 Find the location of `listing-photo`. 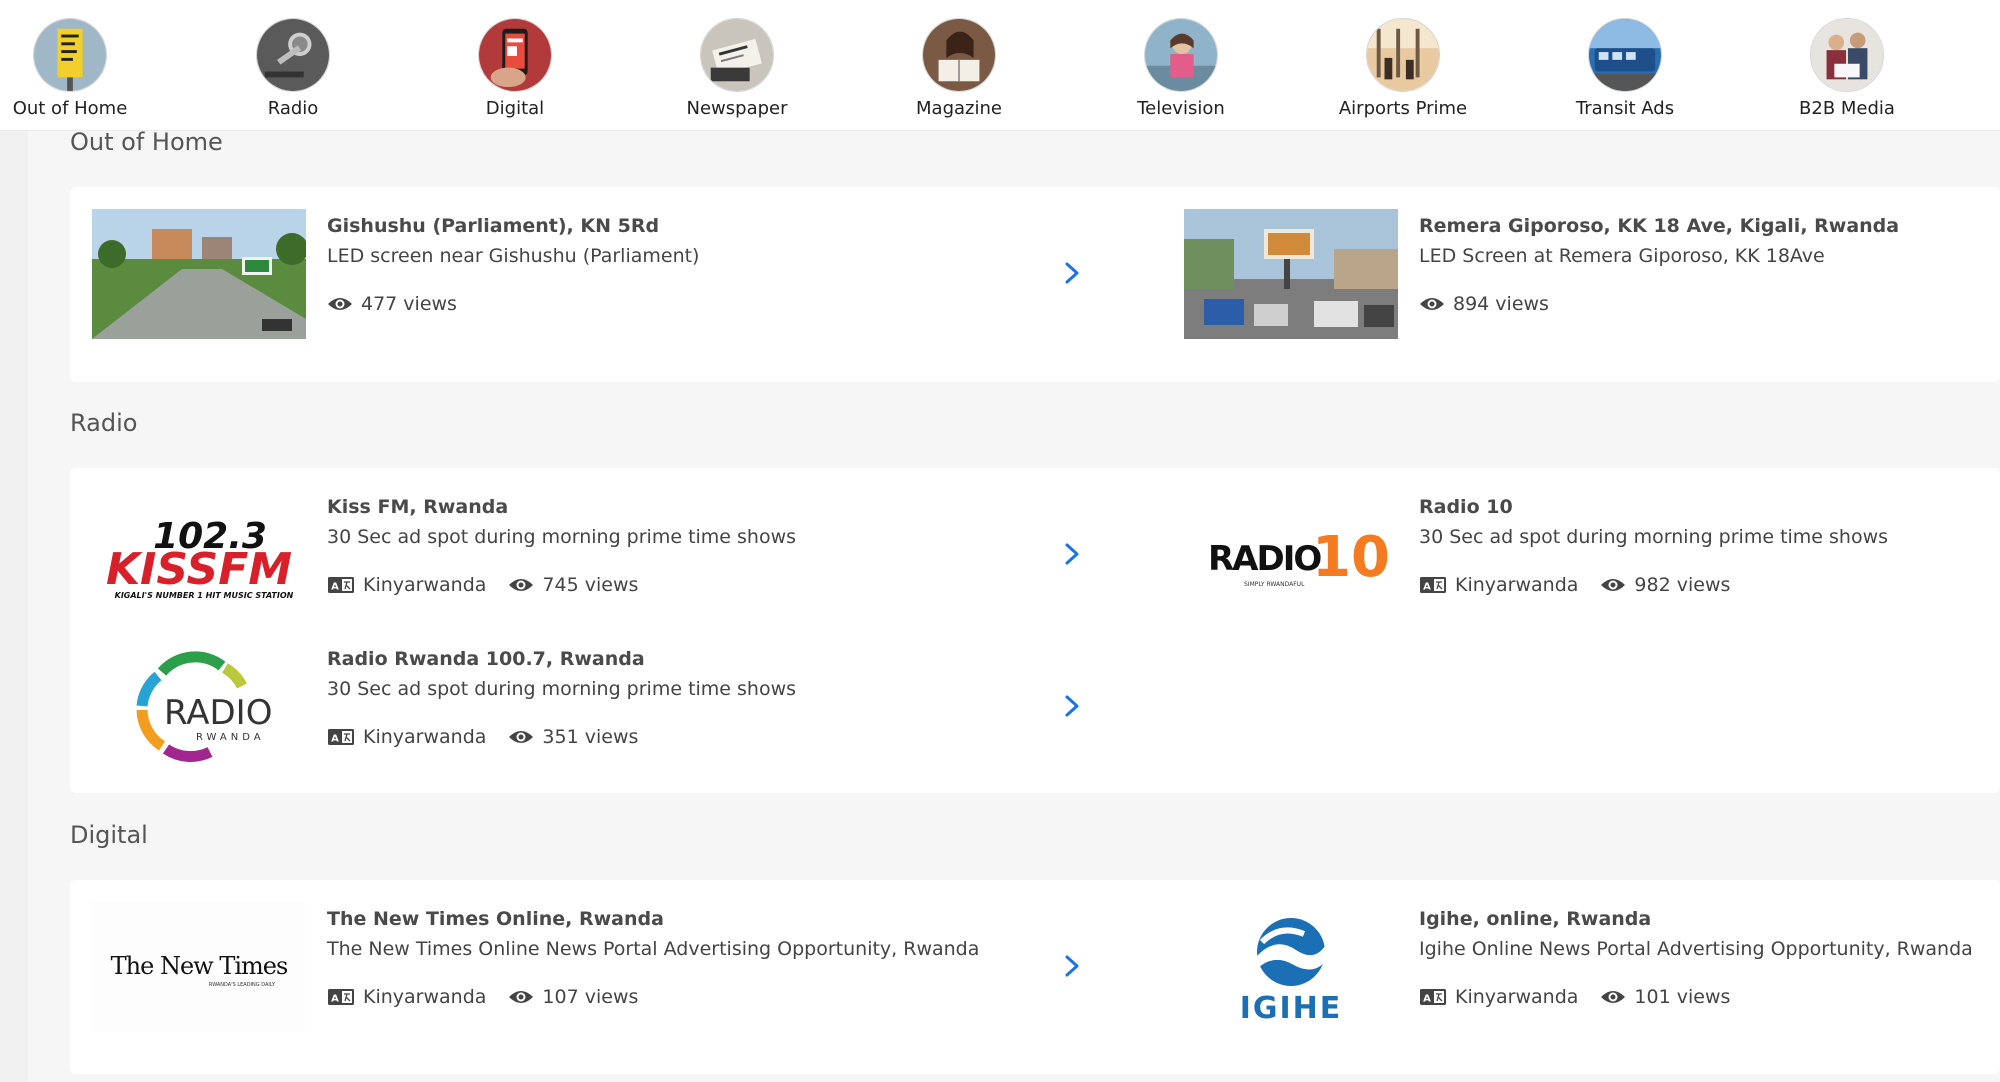

listing-photo is located at coordinates (1291, 274).